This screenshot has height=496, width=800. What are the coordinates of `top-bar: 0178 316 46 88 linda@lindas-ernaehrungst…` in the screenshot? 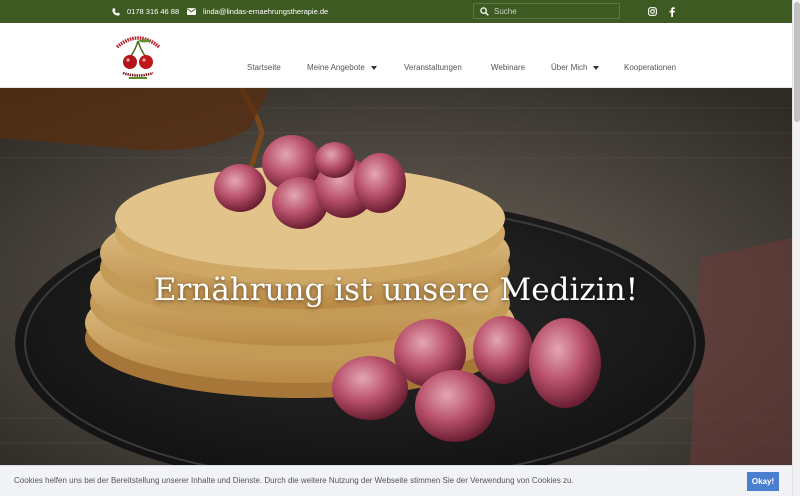 It's located at (396, 11).